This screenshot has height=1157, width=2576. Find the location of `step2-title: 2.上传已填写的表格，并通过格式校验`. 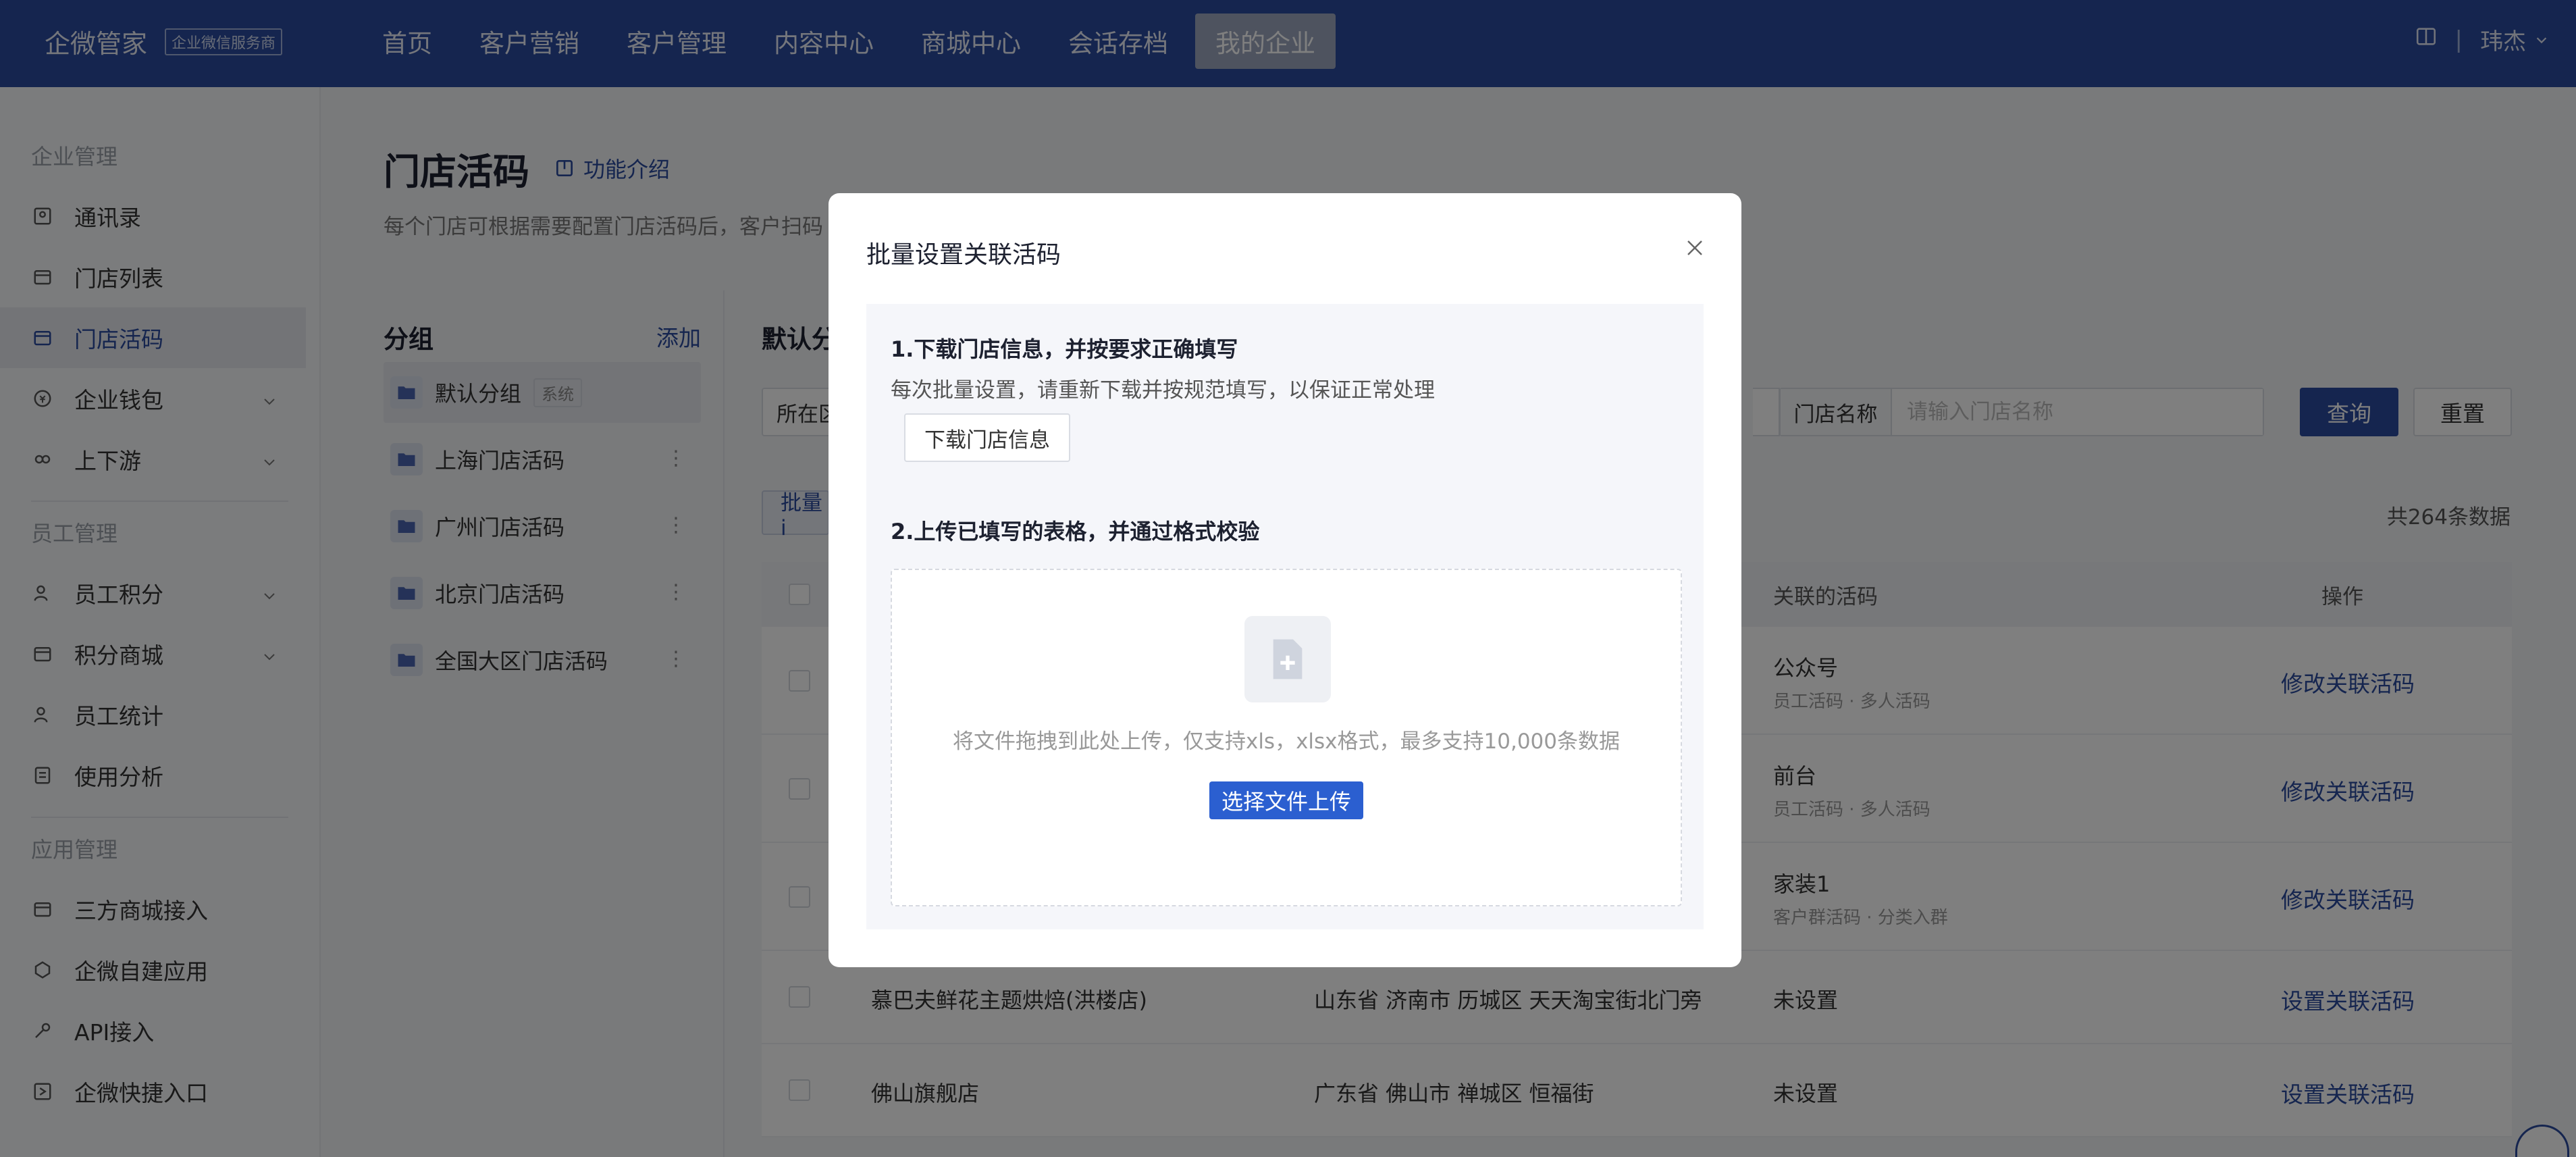

step2-title: 2.上传已填写的表格，并通过格式校验 is located at coordinates (1075, 531).